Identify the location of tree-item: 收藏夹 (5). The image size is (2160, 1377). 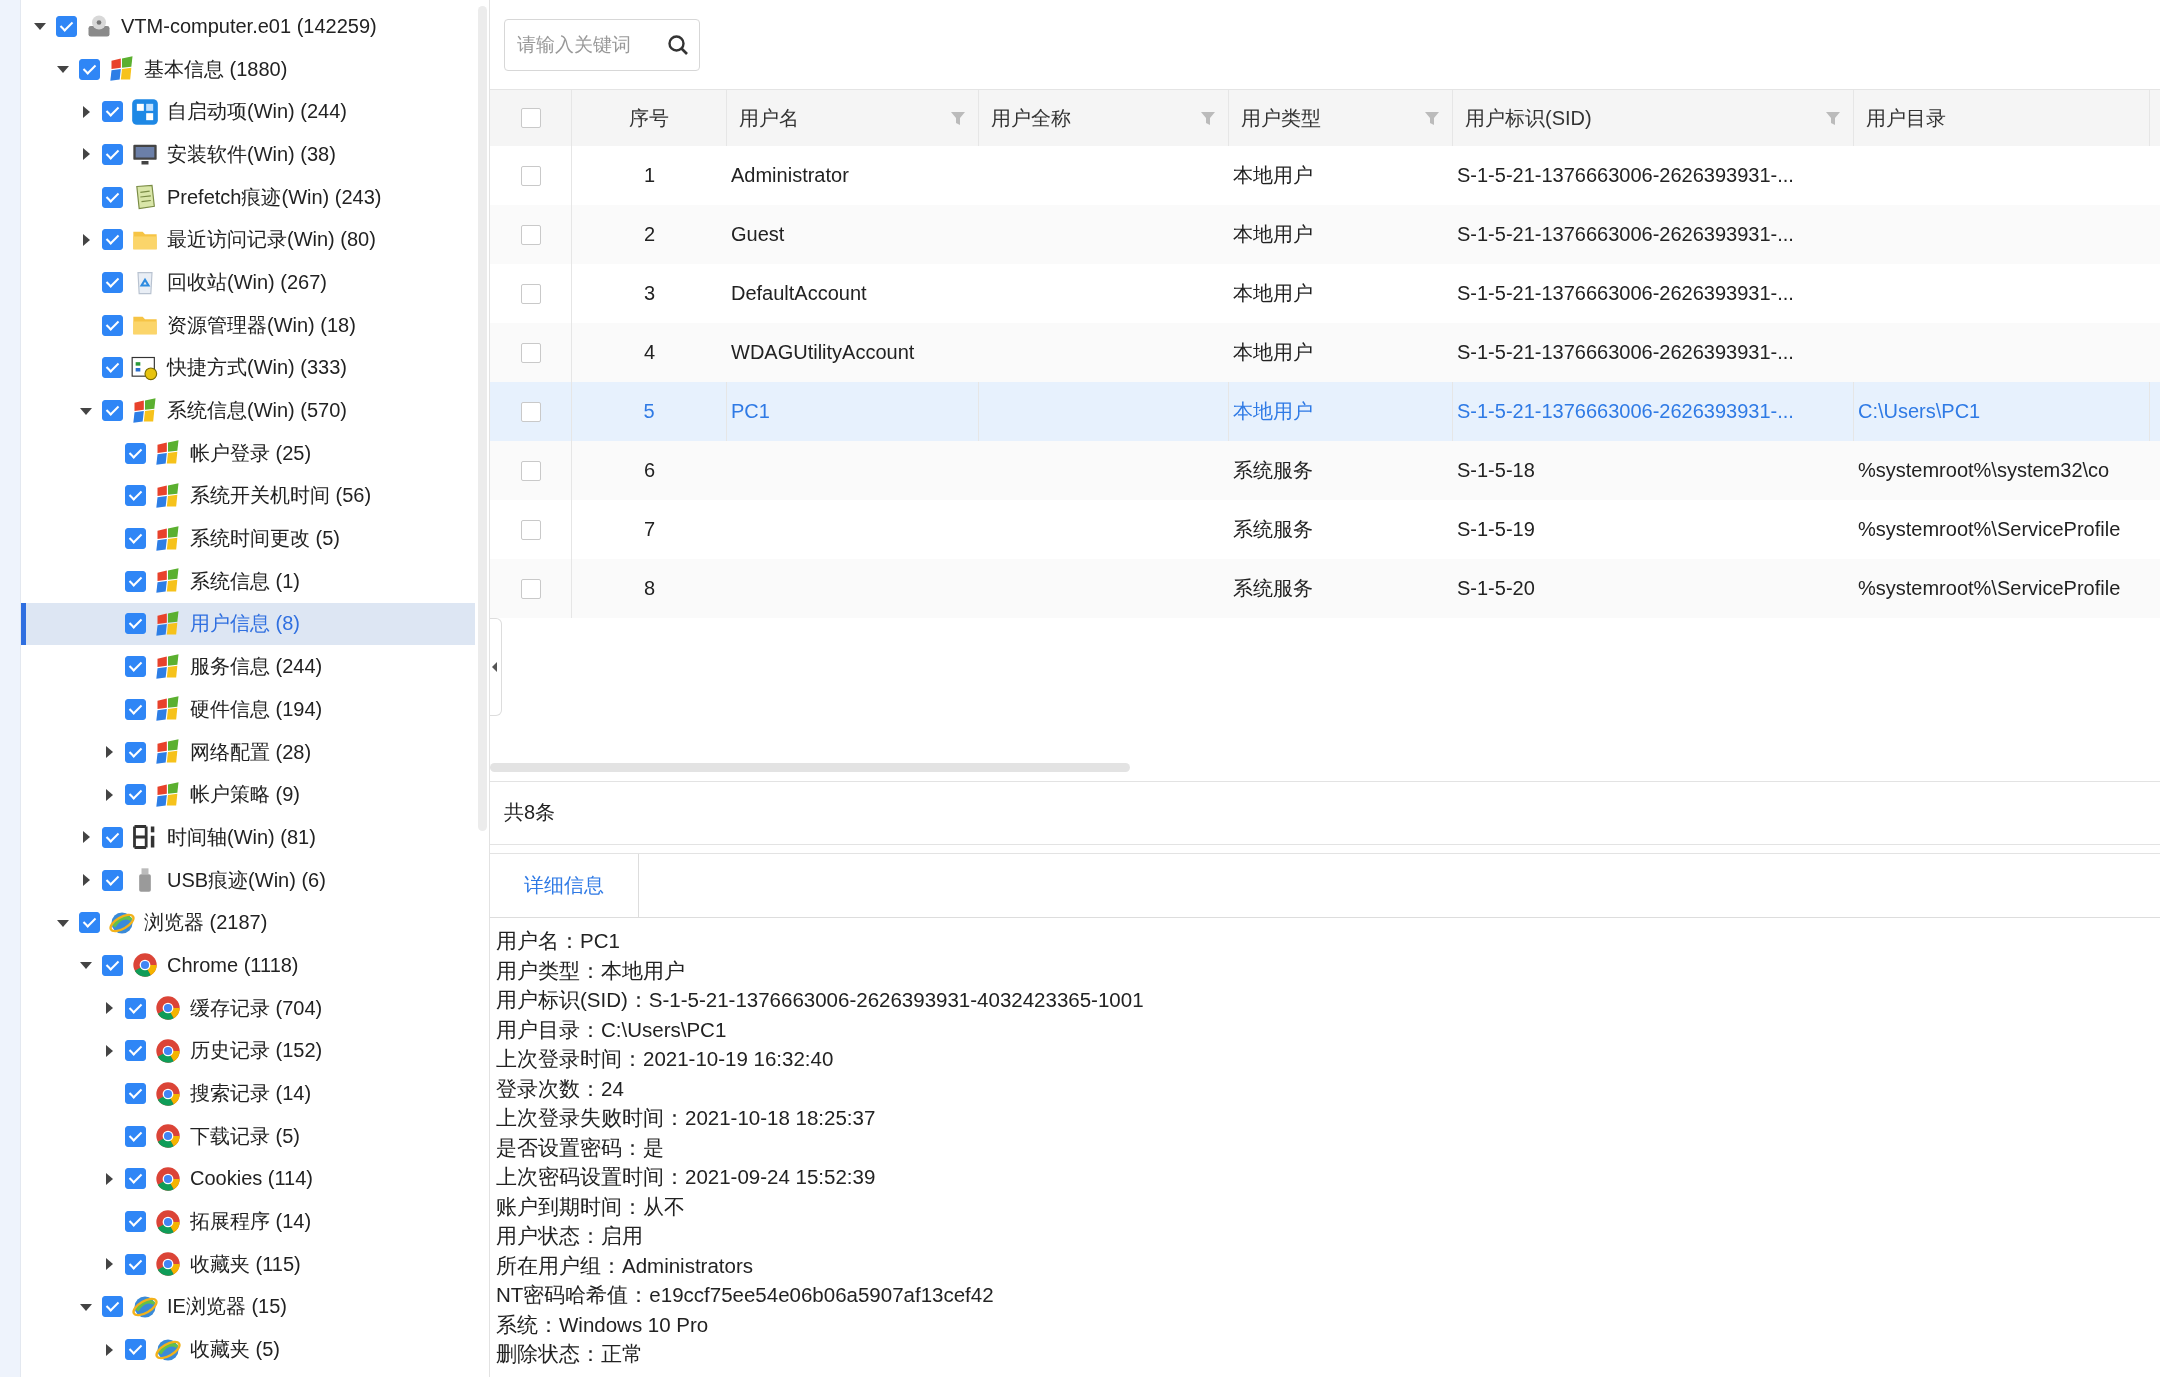
(248, 1349).